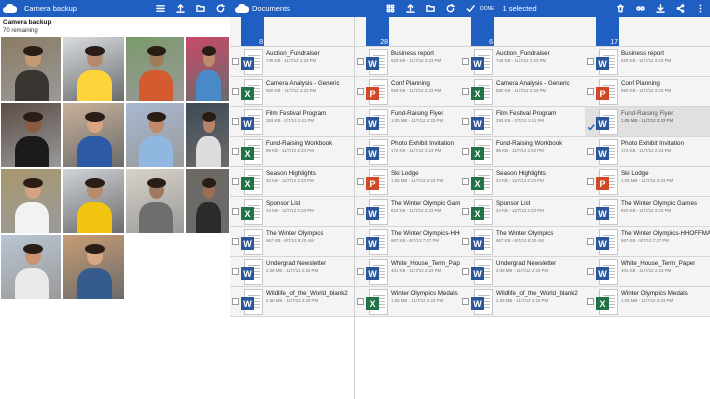  I want to click on folder-row: 6, so click(522, 32).